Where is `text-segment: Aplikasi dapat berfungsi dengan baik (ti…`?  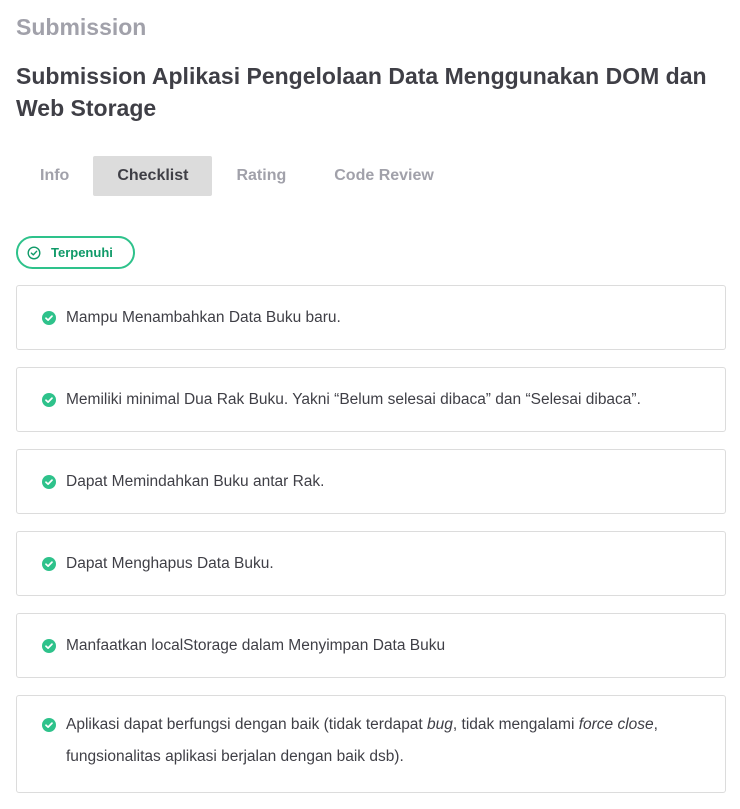
text-segment: Aplikasi dapat berfungsi dengan baik (ti… is located at coordinates (247, 724).